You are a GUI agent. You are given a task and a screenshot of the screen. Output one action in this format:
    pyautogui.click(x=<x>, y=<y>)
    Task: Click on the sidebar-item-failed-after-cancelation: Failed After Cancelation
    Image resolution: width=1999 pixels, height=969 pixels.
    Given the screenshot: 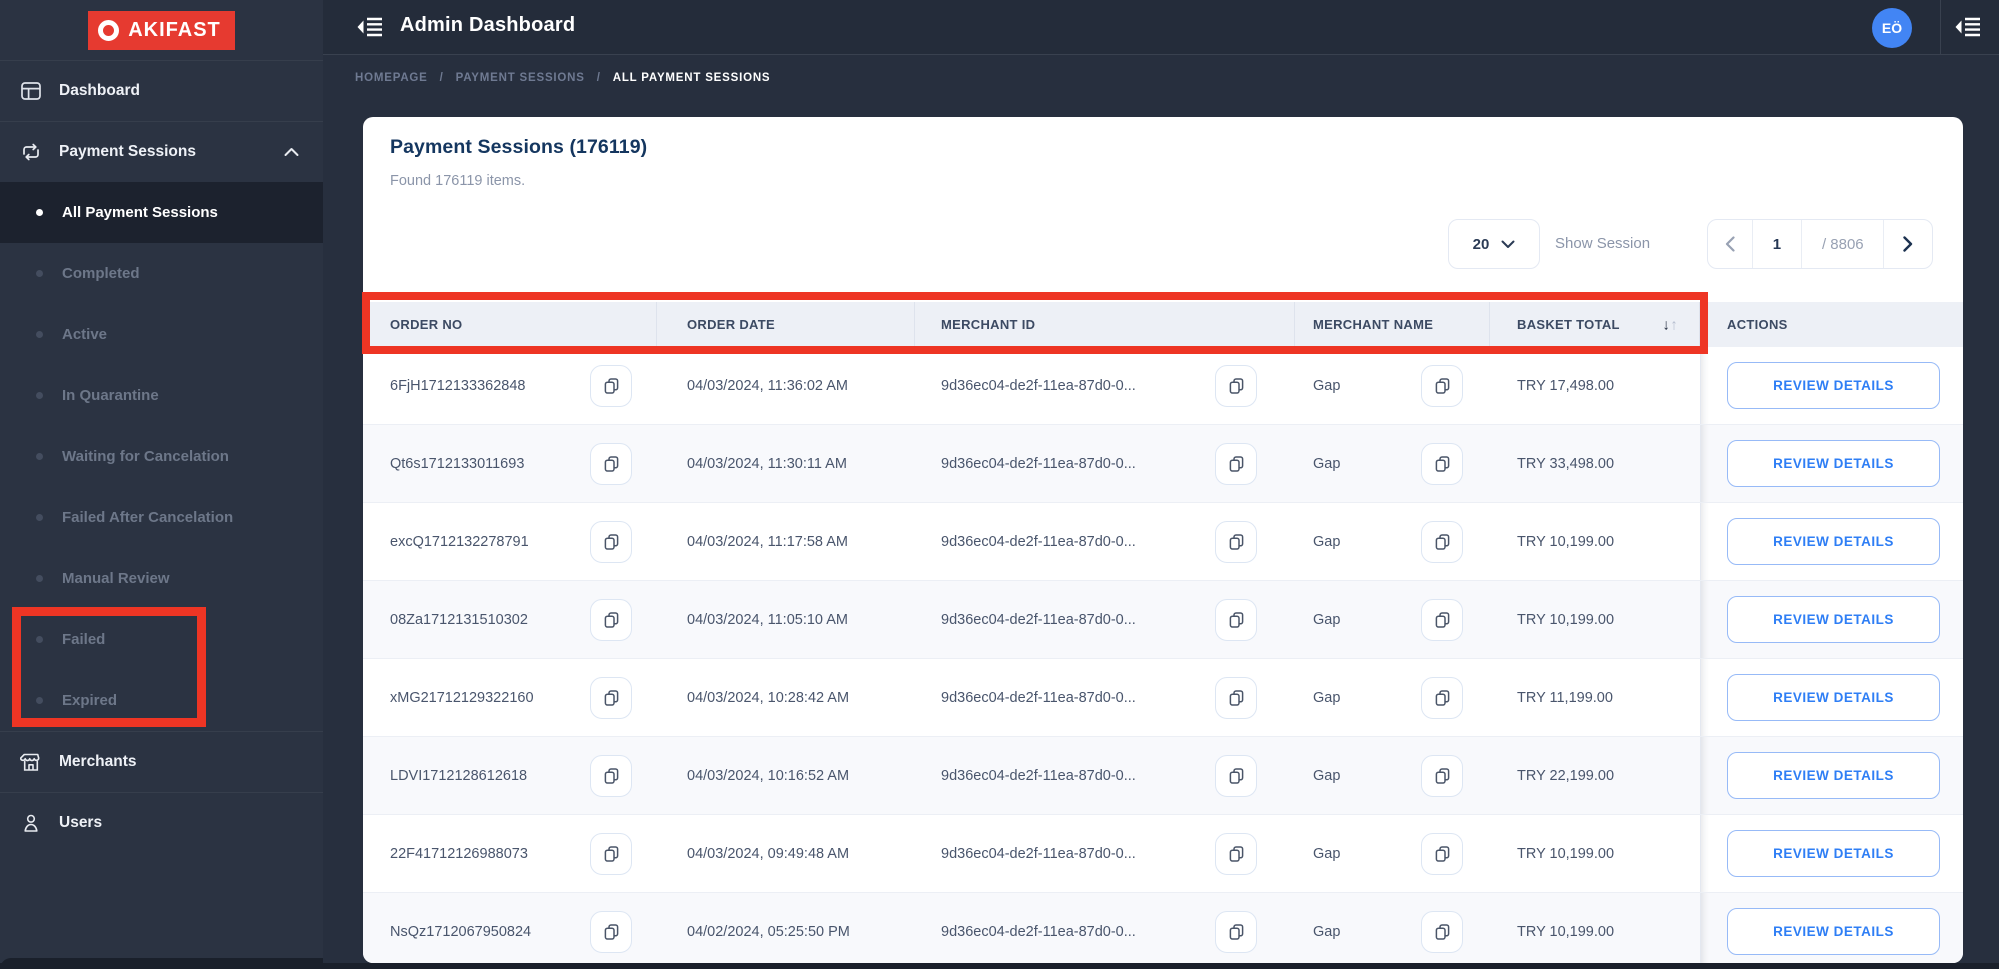 What is the action you would take?
    pyautogui.click(x=161, y=517)
    